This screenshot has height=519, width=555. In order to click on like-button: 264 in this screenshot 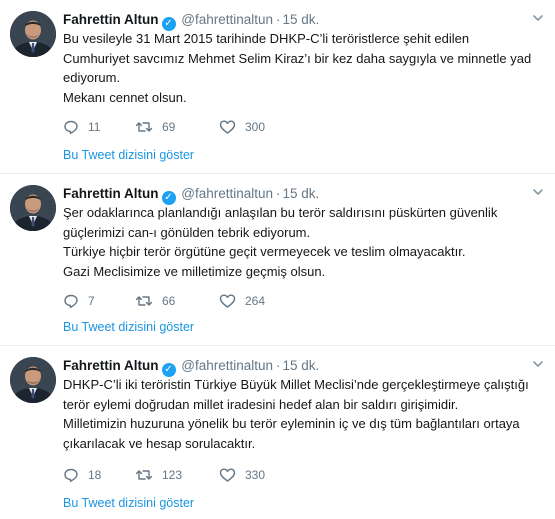, I will do `click(242, 301)`.